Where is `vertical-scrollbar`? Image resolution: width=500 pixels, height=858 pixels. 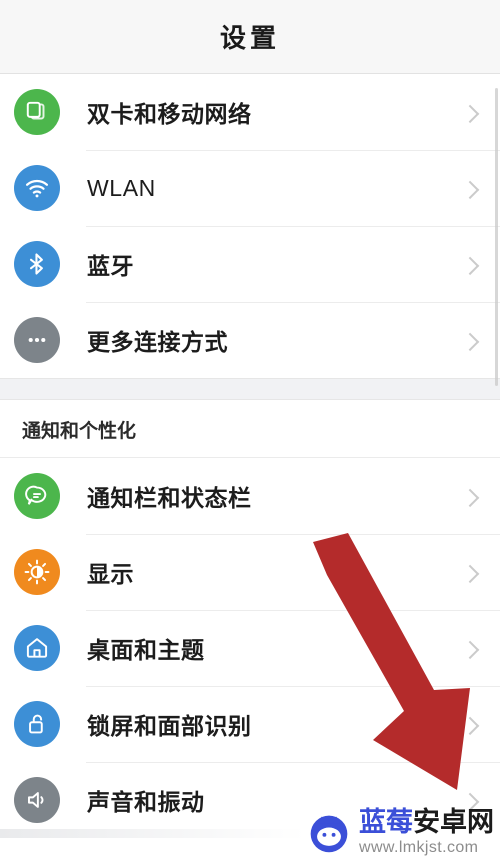 vertical-scrollbar is located at coordinates (496, 237).